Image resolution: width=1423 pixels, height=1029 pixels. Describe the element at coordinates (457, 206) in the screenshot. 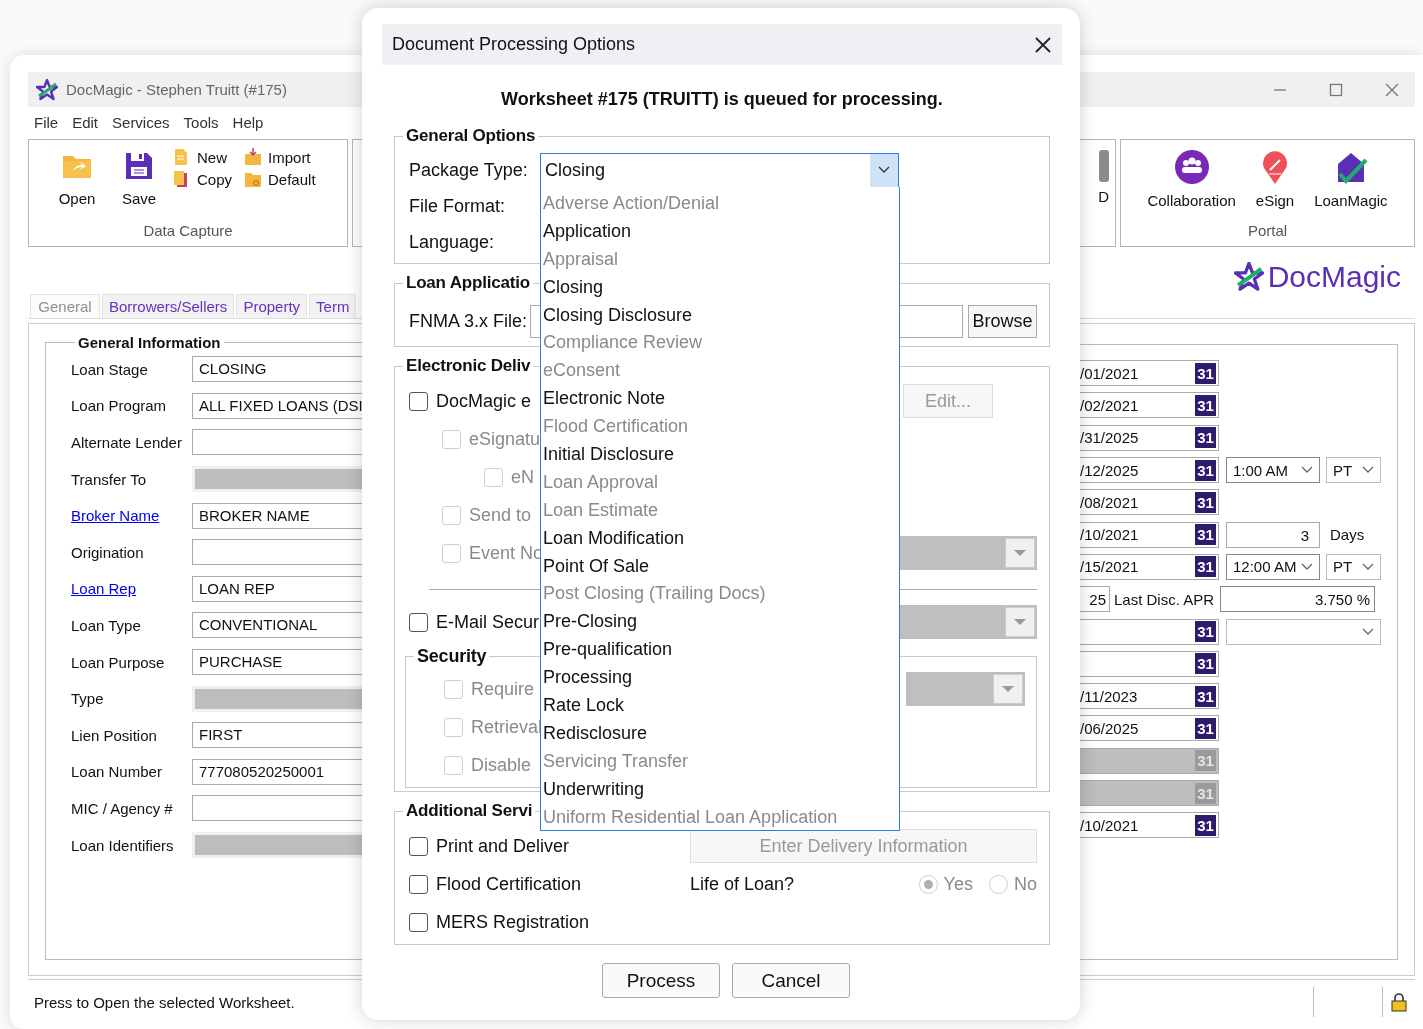

I see `field-label: File Format:` at that location.